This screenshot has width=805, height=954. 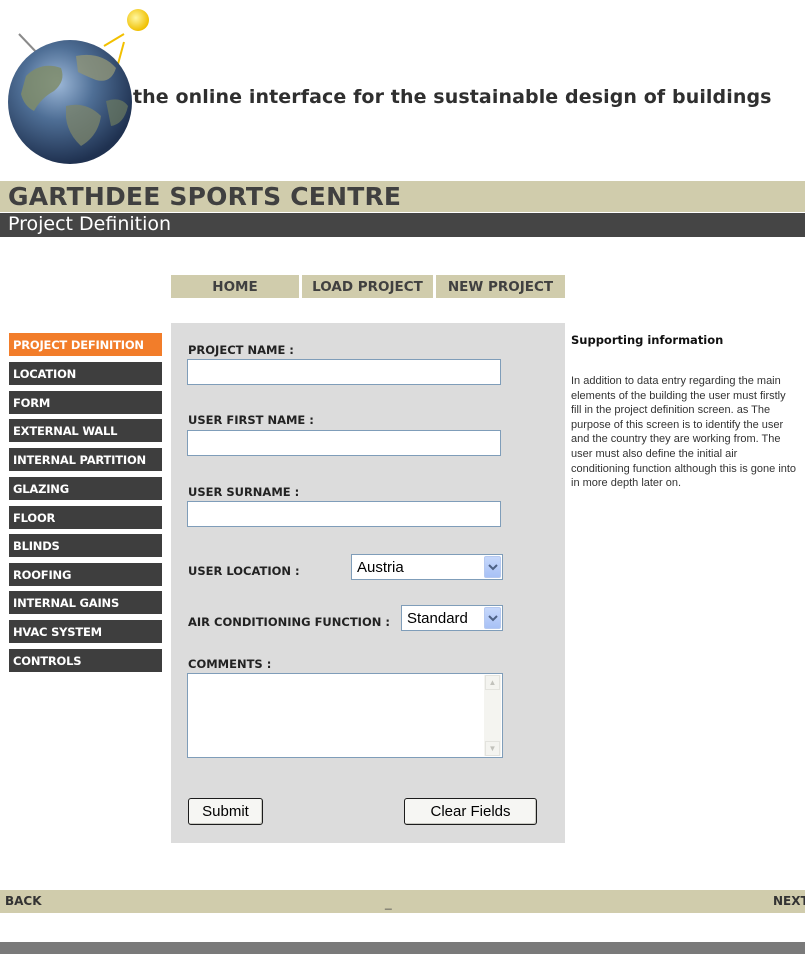 I want to click on back-link: BACK, so click(x=23, y=901).